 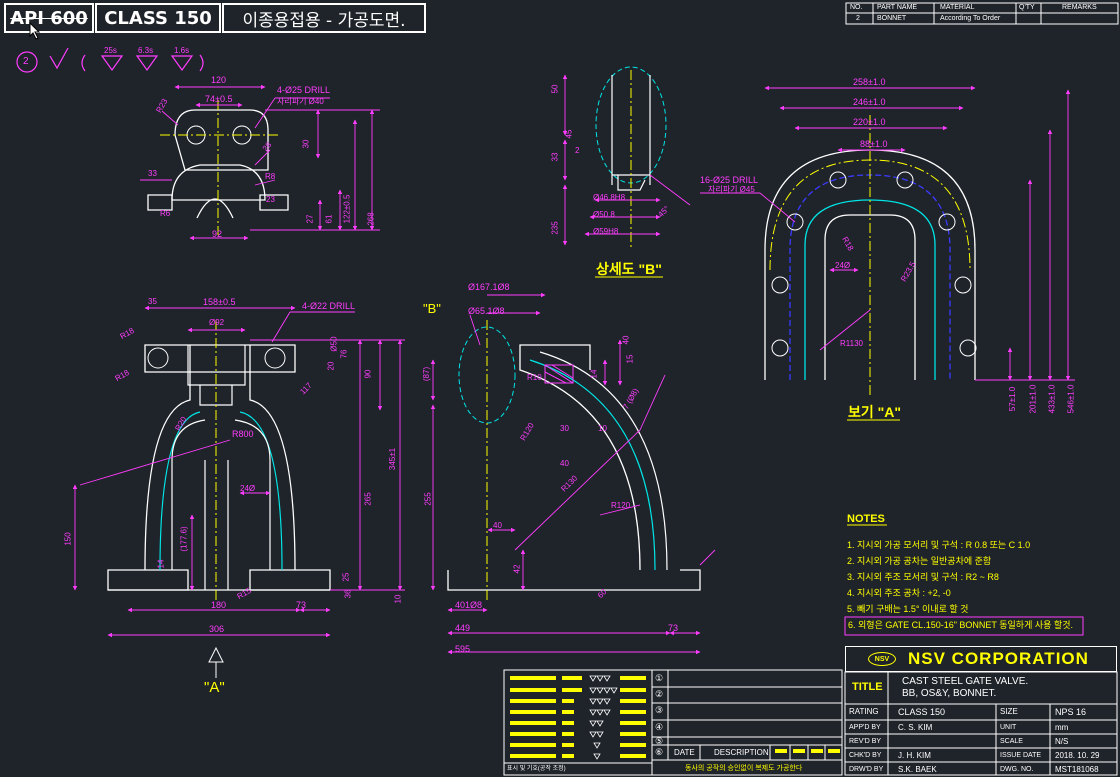 What do you see at coordinates (217, 234) in the screenshot?
I see `dim-92: 92` at bounding box center [217, 234].